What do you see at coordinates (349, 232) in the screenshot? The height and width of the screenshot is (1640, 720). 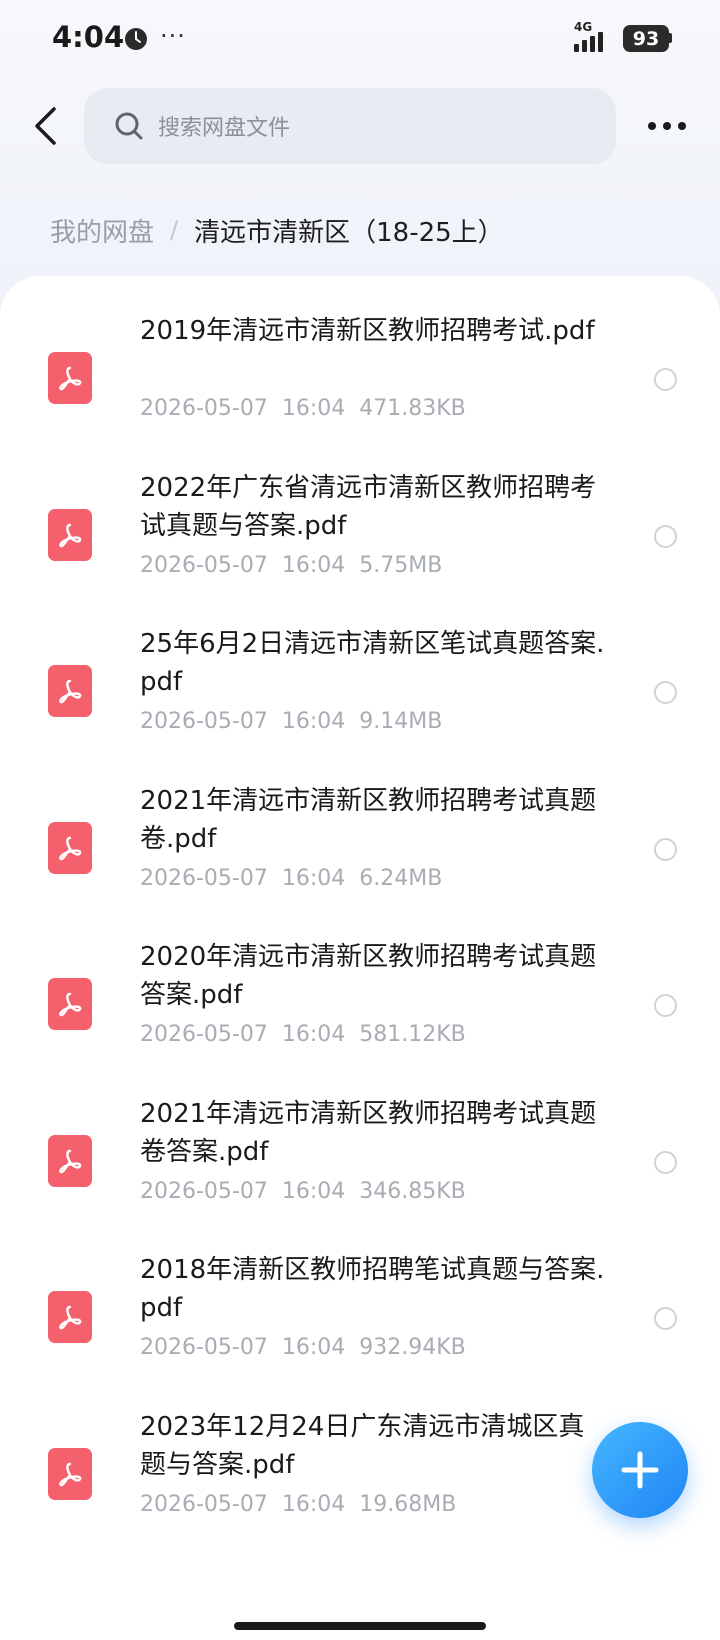 I see `breadcrumb-current: 清远市清新区（18-25上）` at bounding box center [349, 232].